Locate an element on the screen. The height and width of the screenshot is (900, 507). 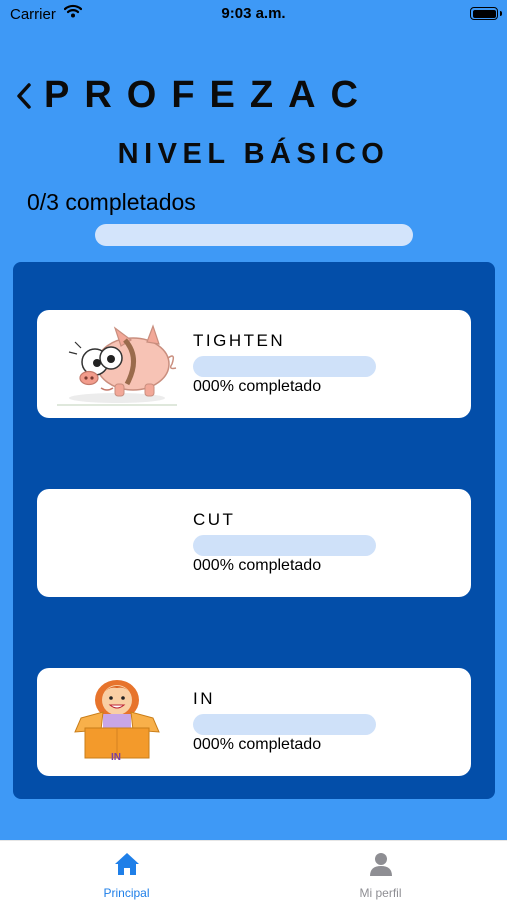
tab-bar: Principal Mi perfil is located at coordinates (253, 870).